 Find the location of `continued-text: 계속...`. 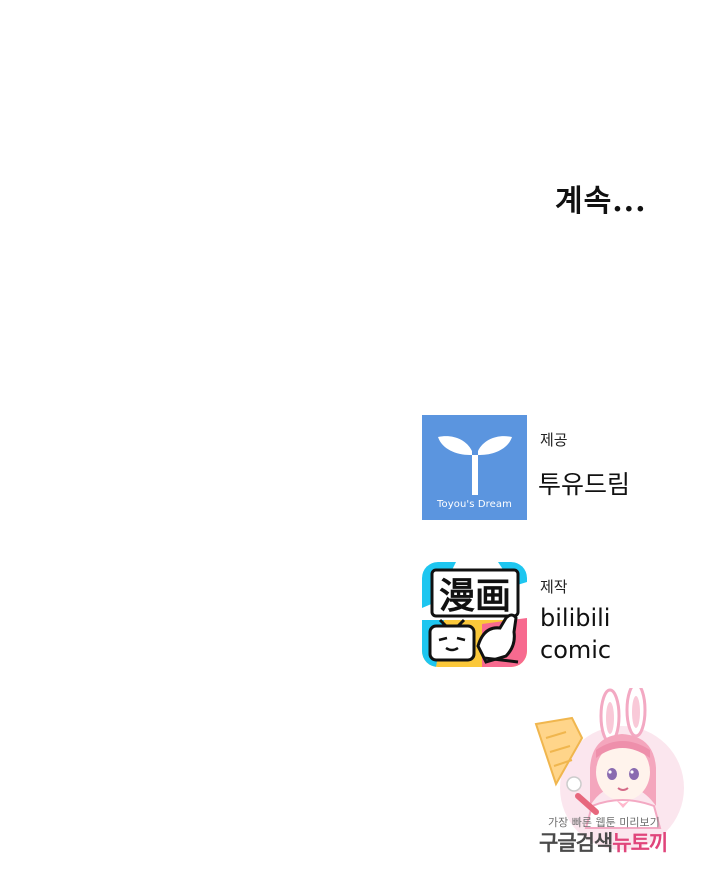

continued-text: 계속... is located at coordinates (601, 201).